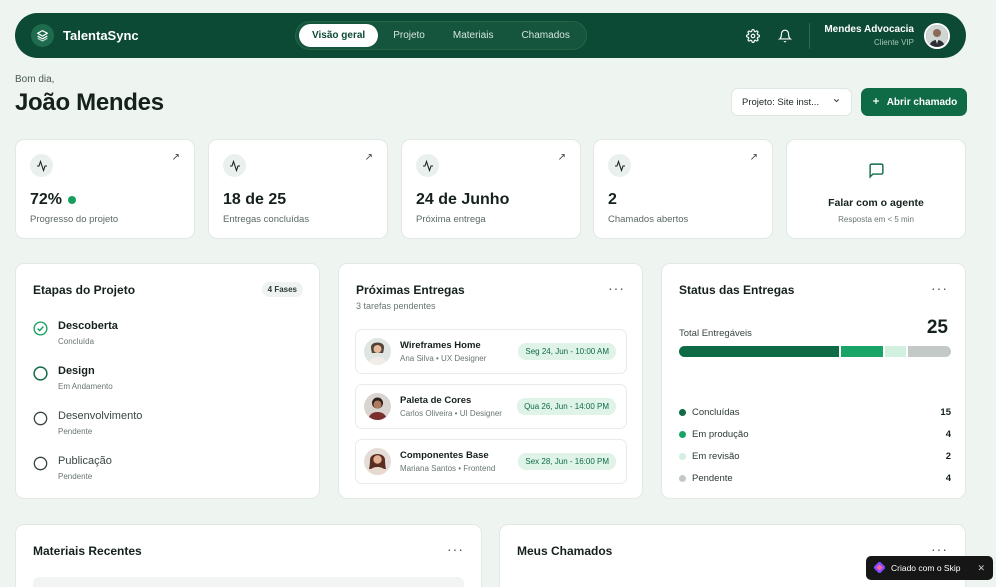 This screenshot has height=587, width=996. Describe the element at coordinates (648, 219) in the screenshot. I see `kpi-label: Chamados abertos` at that location.